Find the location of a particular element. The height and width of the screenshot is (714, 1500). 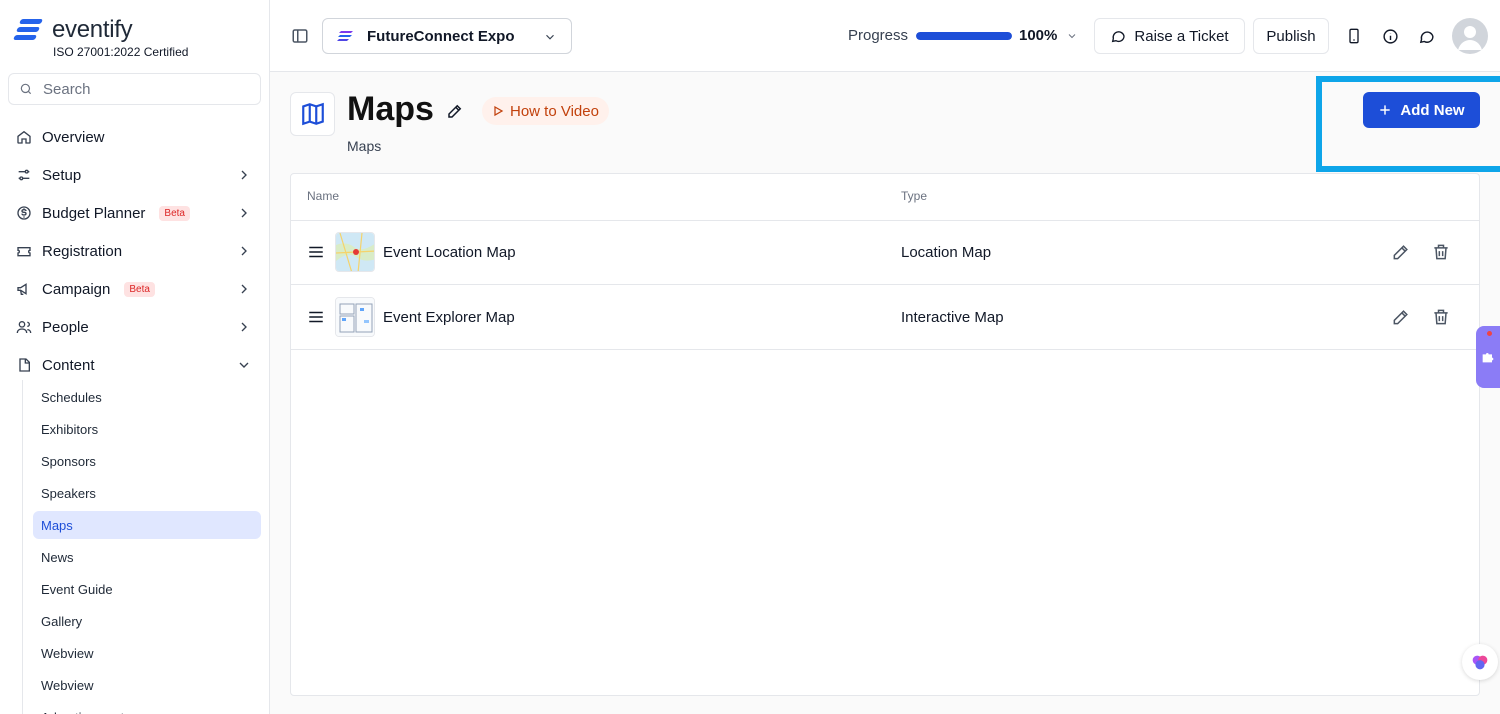

raise-ticket-button: Raise a Ticket is located at coordinates (1169, 36).